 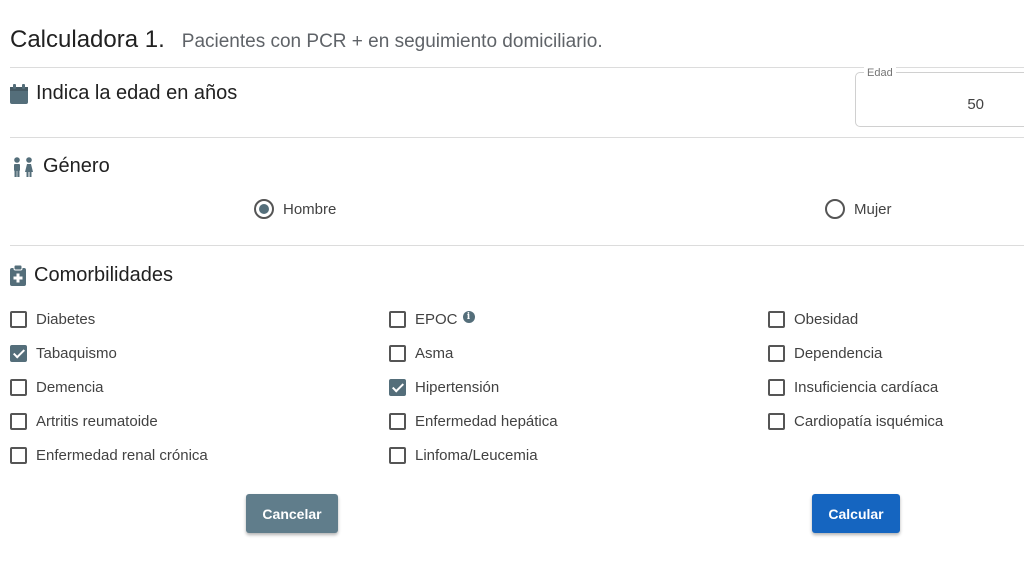 I want to click on people-icon, so click(x=23, y=166).